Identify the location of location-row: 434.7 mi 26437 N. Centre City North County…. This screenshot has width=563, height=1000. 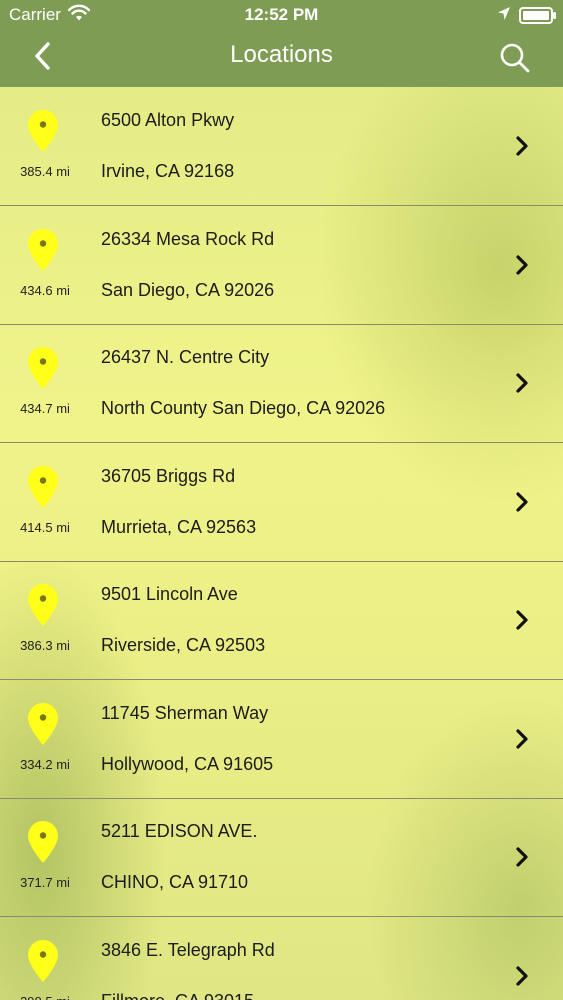
(281, 383).